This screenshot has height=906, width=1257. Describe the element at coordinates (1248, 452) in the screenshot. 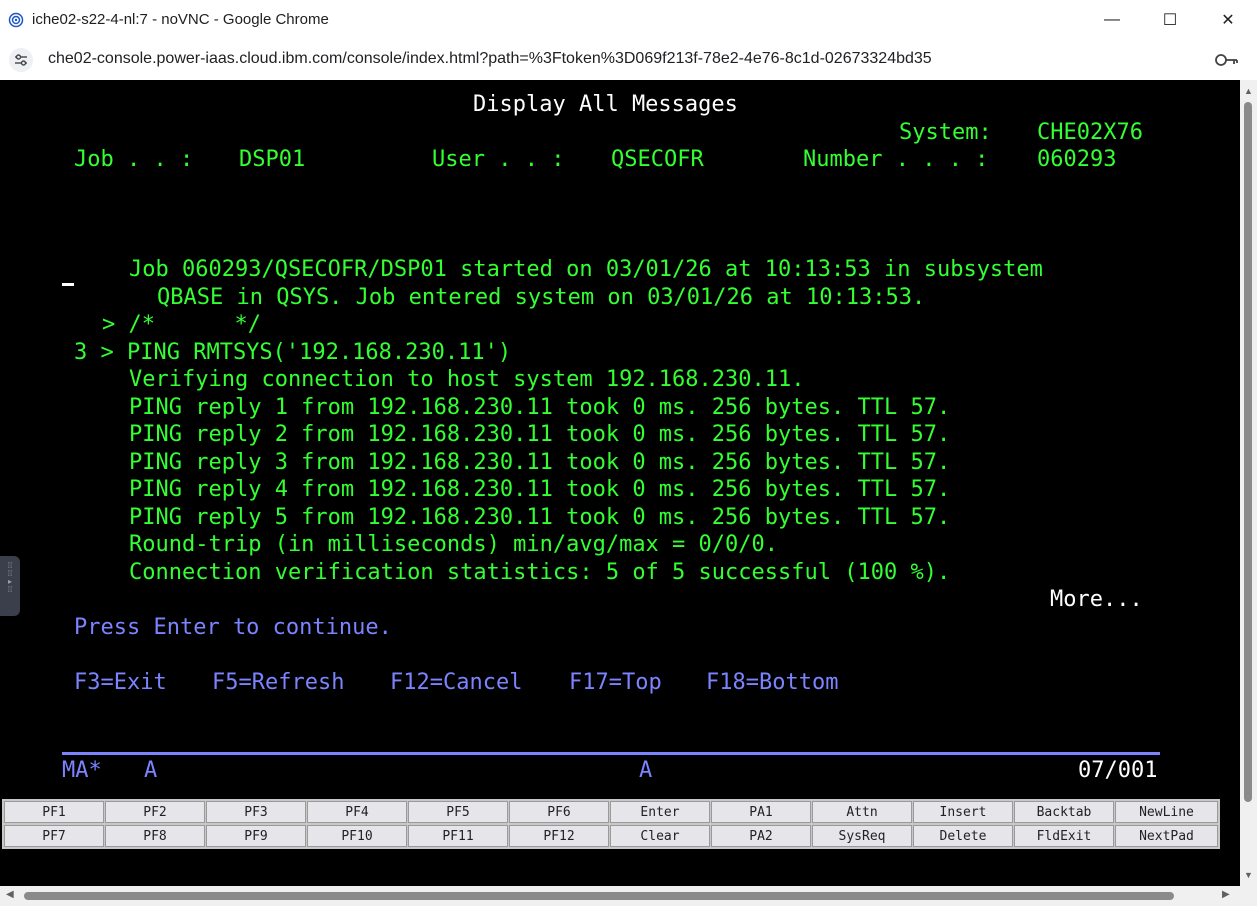

I see `vertical-scroll-thumb` at that location.